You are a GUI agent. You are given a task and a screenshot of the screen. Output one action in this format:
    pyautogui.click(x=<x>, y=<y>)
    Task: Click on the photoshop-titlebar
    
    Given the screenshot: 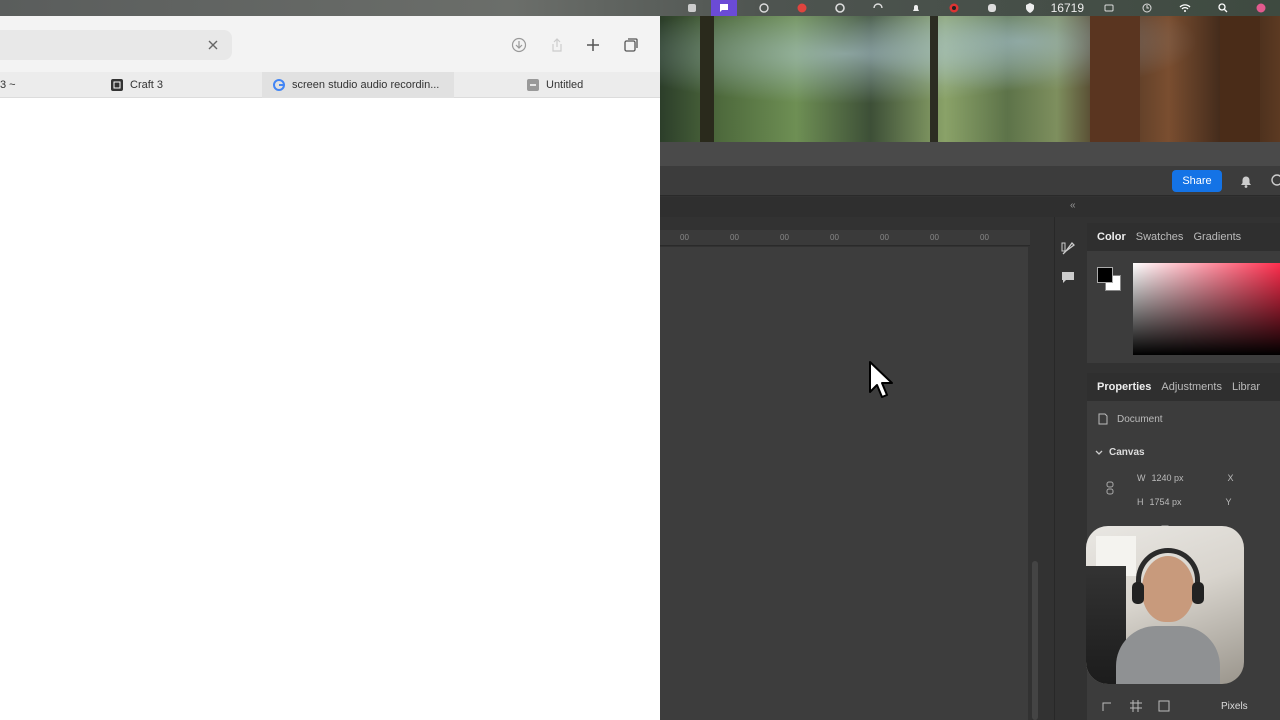 What is the action you would take?
    pyautogui.click(x=970, y=154)
    